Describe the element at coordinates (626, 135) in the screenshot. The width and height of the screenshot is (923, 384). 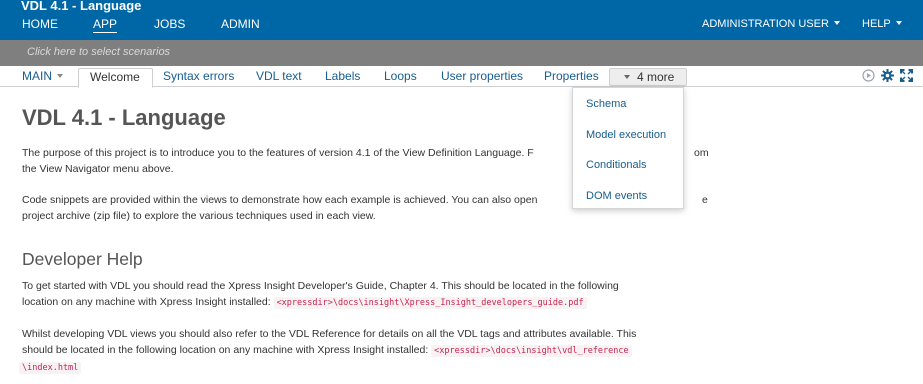
I see `dropdown-item-model-execution: Model execution` at that location.